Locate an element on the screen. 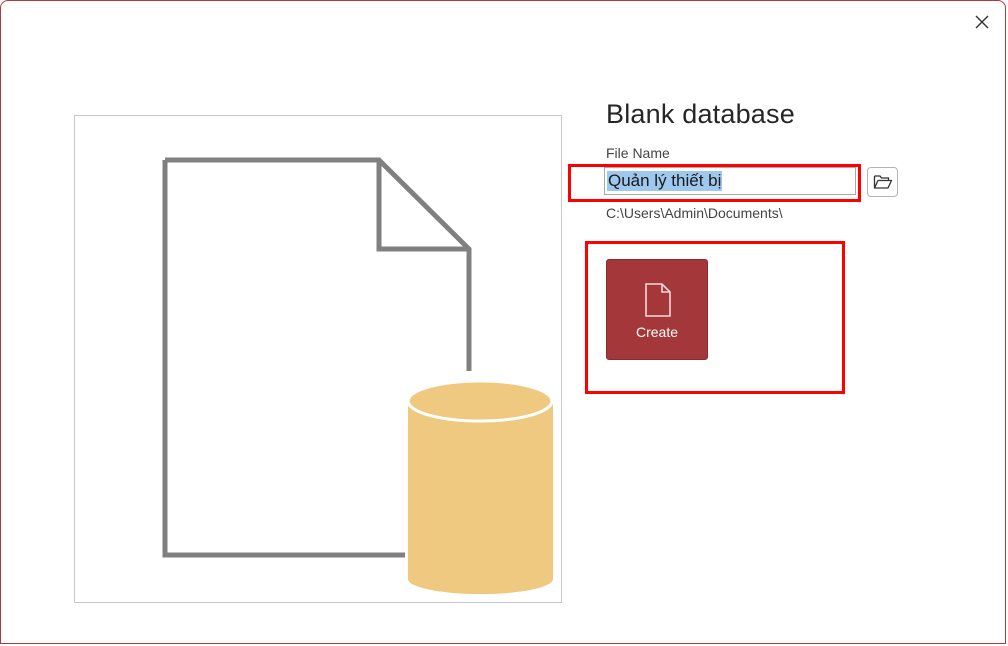 This screenshot has height=646, width=1008. close-icon is located at coordinates (982, 22).